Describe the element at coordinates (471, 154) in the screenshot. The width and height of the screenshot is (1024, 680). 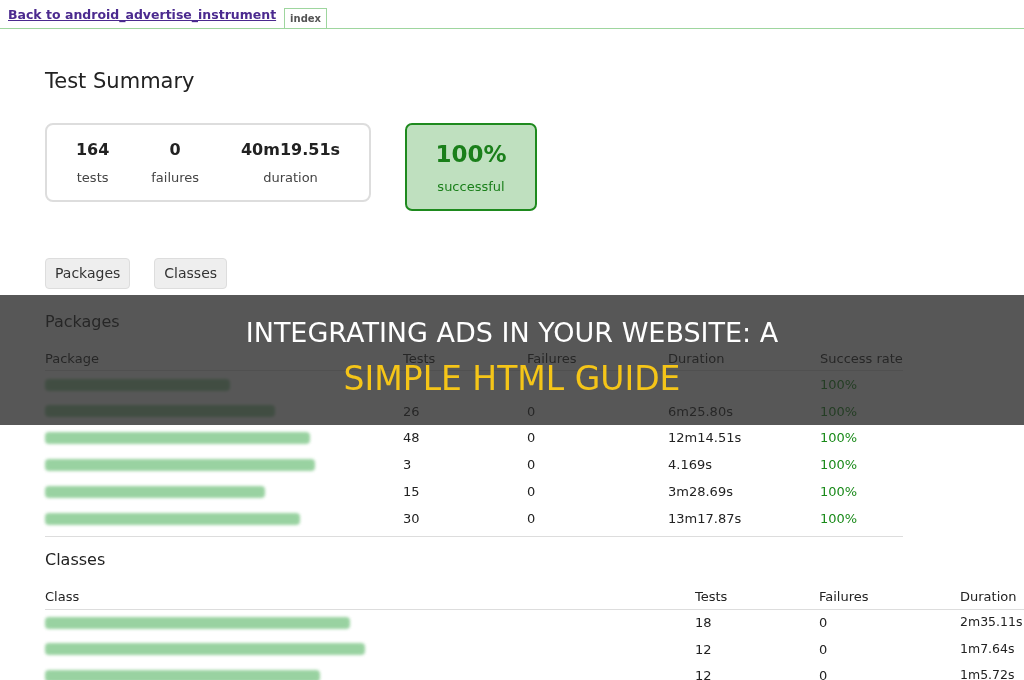
I see `success-value: 100%` at that location.